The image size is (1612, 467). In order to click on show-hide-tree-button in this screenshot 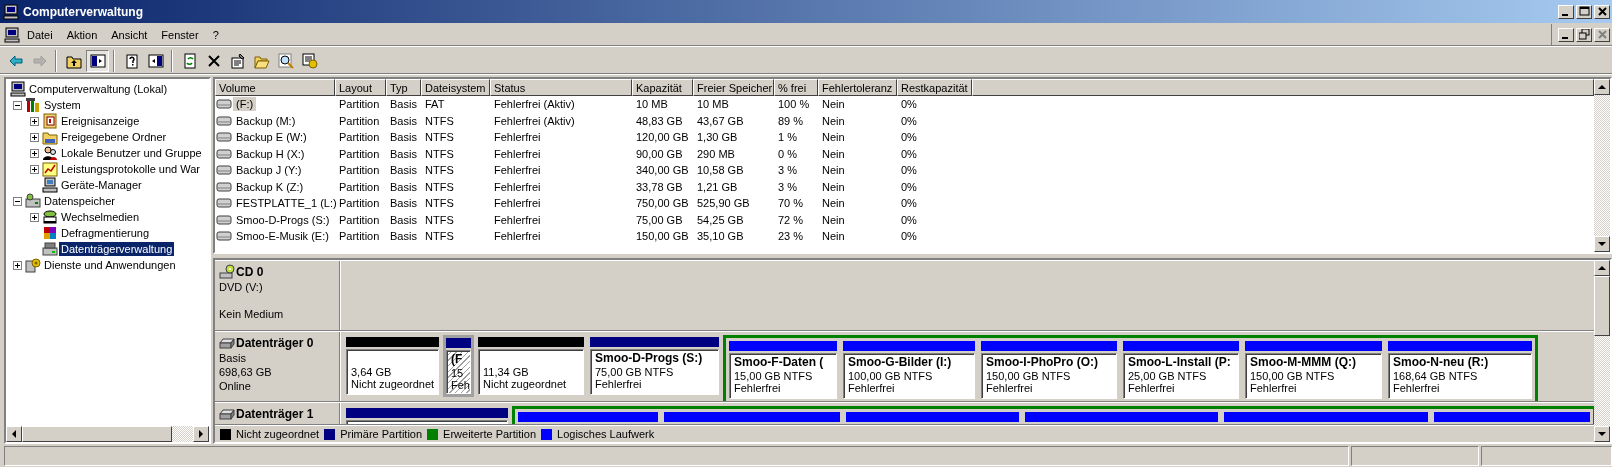, I will do `click(97, 60)`.